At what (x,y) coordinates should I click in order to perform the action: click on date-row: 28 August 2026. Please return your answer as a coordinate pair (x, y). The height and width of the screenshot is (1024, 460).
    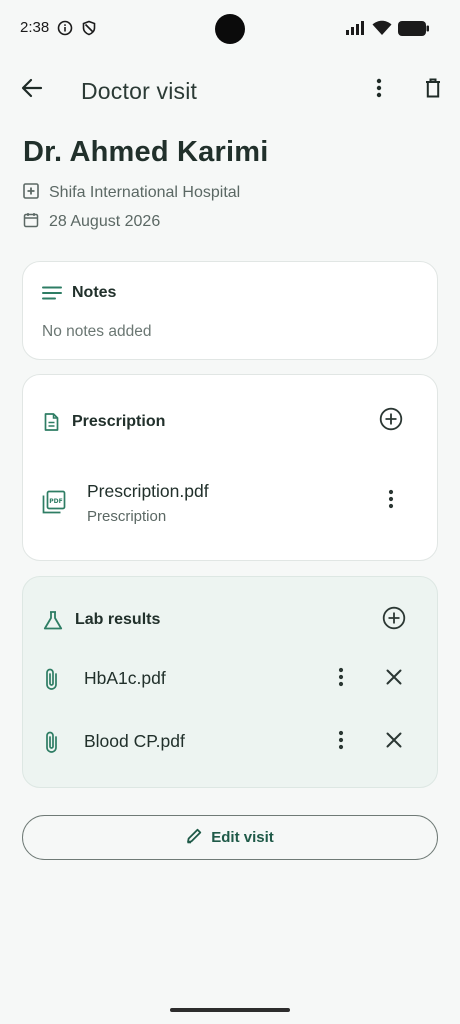
    Looking at the image, I should click on (91, 222).